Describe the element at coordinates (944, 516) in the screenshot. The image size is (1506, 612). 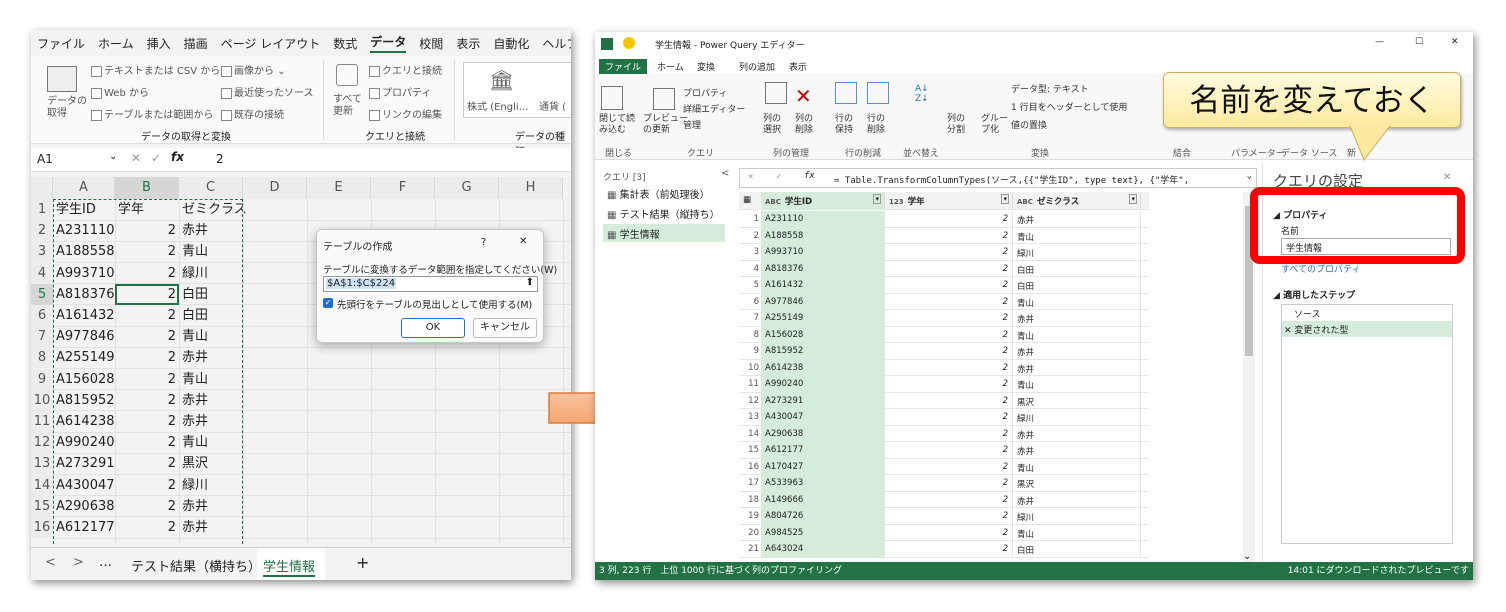
I see `pq-table-row: 19 A804726 2 緑川` at that location.